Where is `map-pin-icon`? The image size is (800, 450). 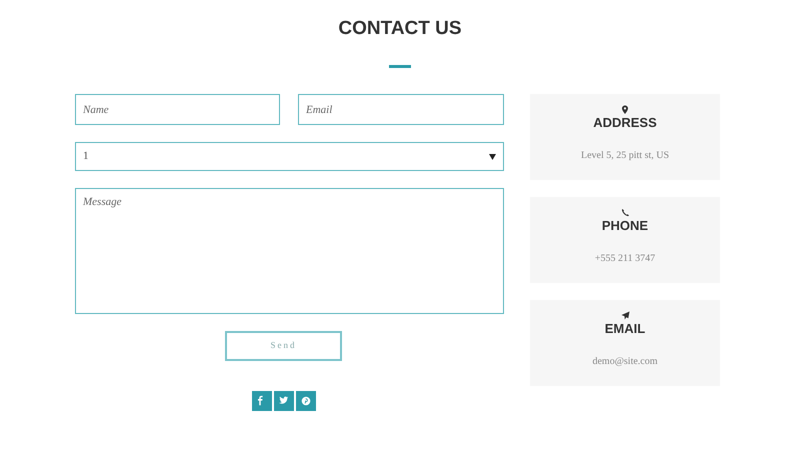
map-pin-icon is located at coordinates (625, 109).